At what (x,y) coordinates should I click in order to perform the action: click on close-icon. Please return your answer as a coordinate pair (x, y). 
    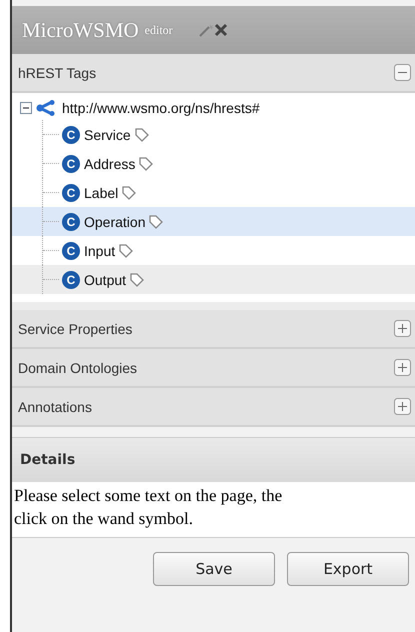
    Looking at the image, I should click on (221, 30).